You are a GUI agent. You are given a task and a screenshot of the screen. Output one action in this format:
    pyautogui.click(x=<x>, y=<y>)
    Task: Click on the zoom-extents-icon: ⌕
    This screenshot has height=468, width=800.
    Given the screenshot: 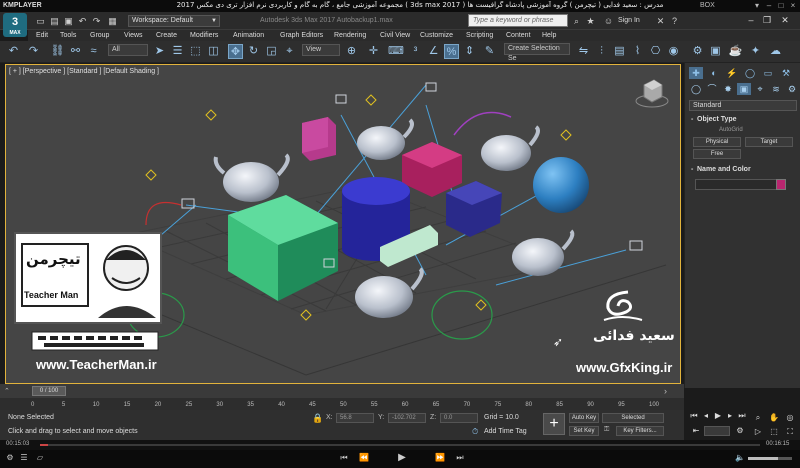 What is the action you would take?
    pyautogui.click(x=758, y=418)
    